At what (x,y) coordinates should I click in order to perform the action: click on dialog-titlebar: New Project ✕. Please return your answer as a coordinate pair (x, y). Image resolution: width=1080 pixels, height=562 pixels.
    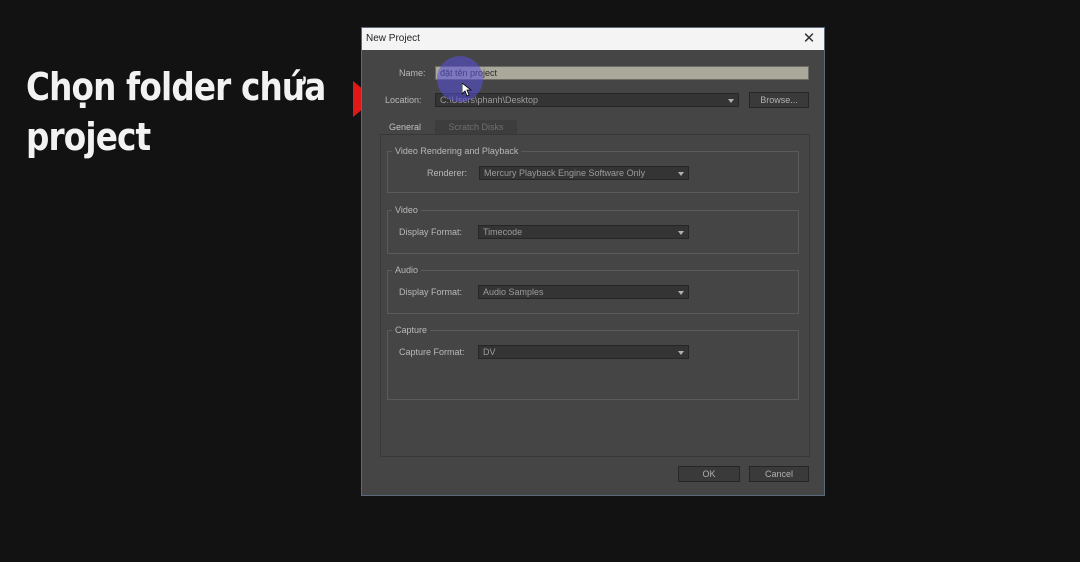
    Looking at the image, I should click on (593, 39).